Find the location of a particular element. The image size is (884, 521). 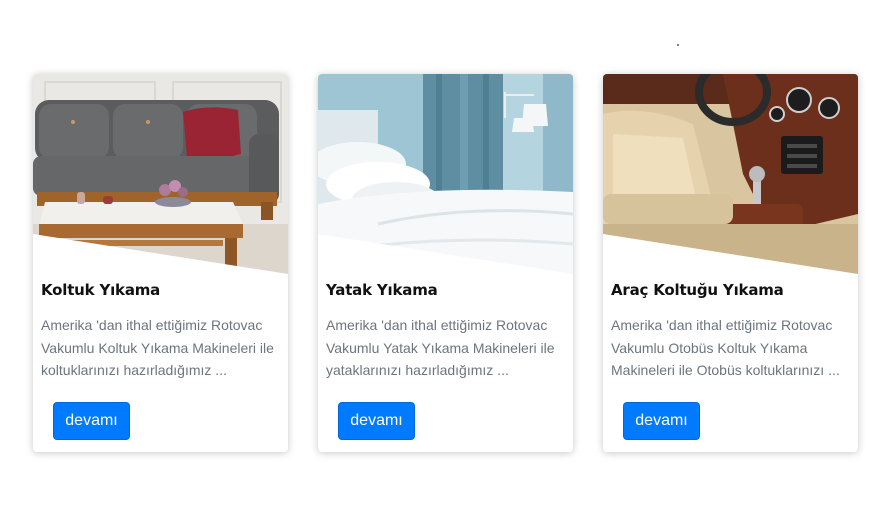

card-title: Yatak Yıkama is located at coordinates (382, 290).